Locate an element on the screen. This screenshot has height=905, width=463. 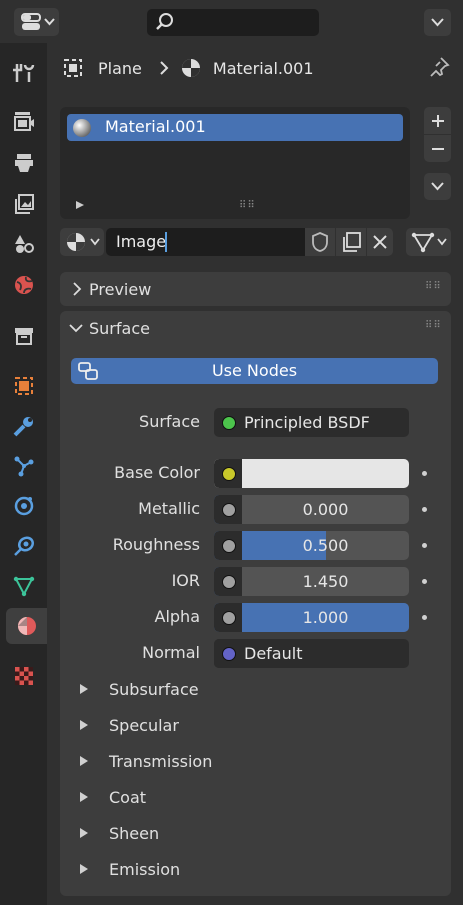
render-icon is located at coordinates (23, 121).